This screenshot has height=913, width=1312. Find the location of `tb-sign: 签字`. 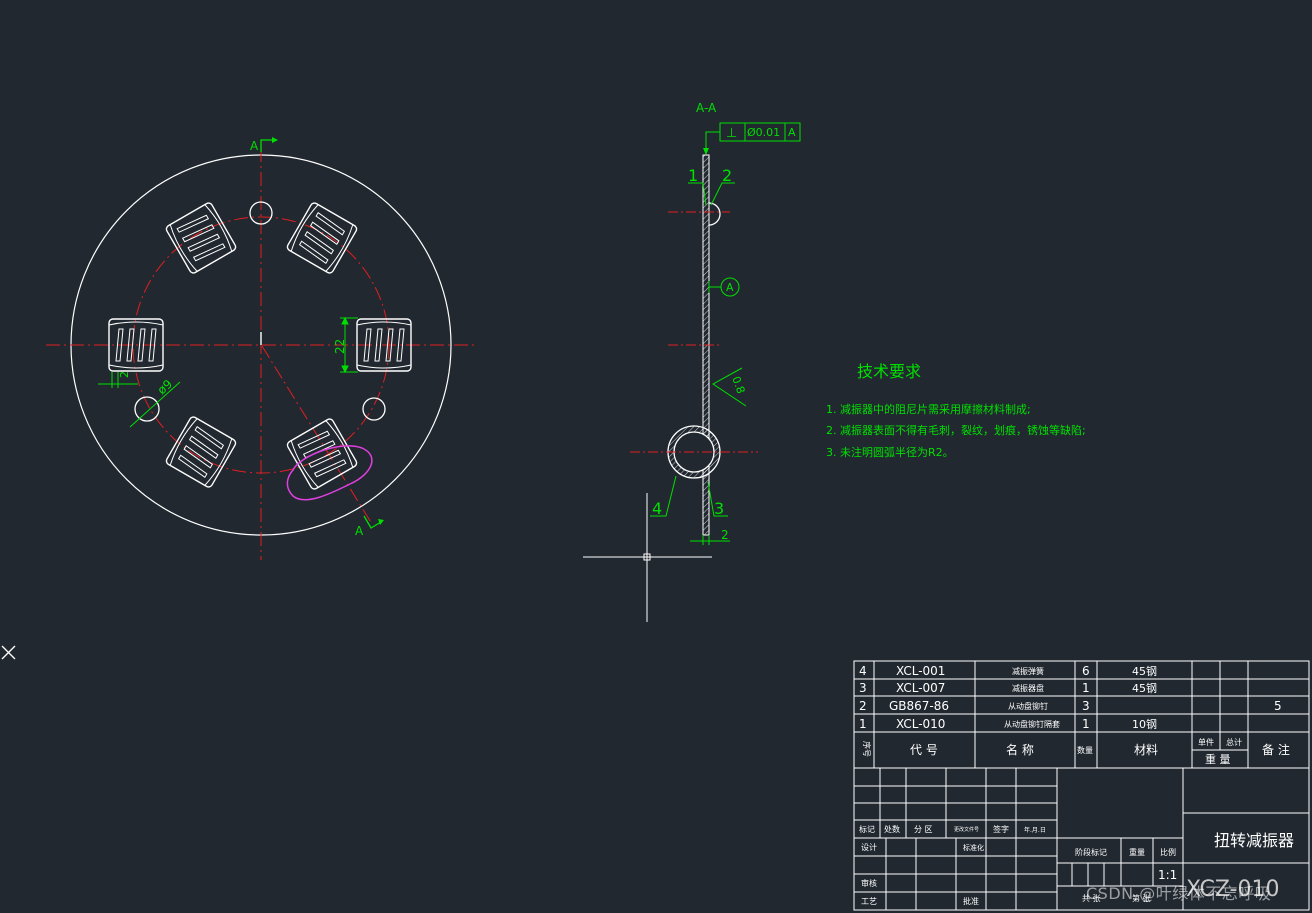

tb-sign: 签字 is located at coordinates (1001, 829).